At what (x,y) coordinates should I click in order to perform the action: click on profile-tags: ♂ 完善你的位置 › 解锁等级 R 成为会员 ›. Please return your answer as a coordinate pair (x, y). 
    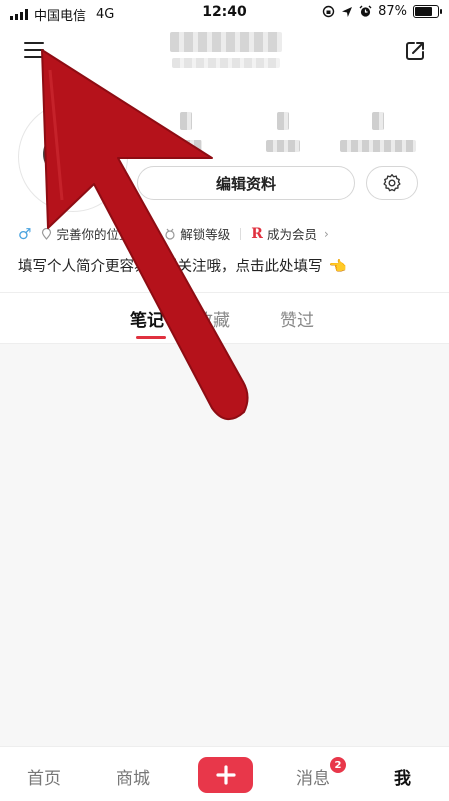
    Looking at the image, I should click on (173, 233).